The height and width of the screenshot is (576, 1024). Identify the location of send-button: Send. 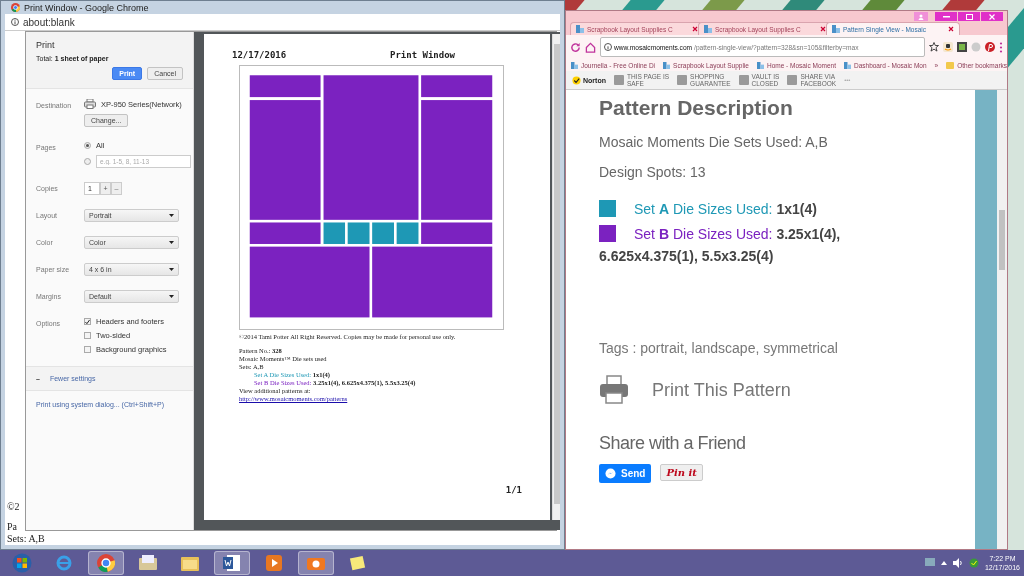
(625, 473).